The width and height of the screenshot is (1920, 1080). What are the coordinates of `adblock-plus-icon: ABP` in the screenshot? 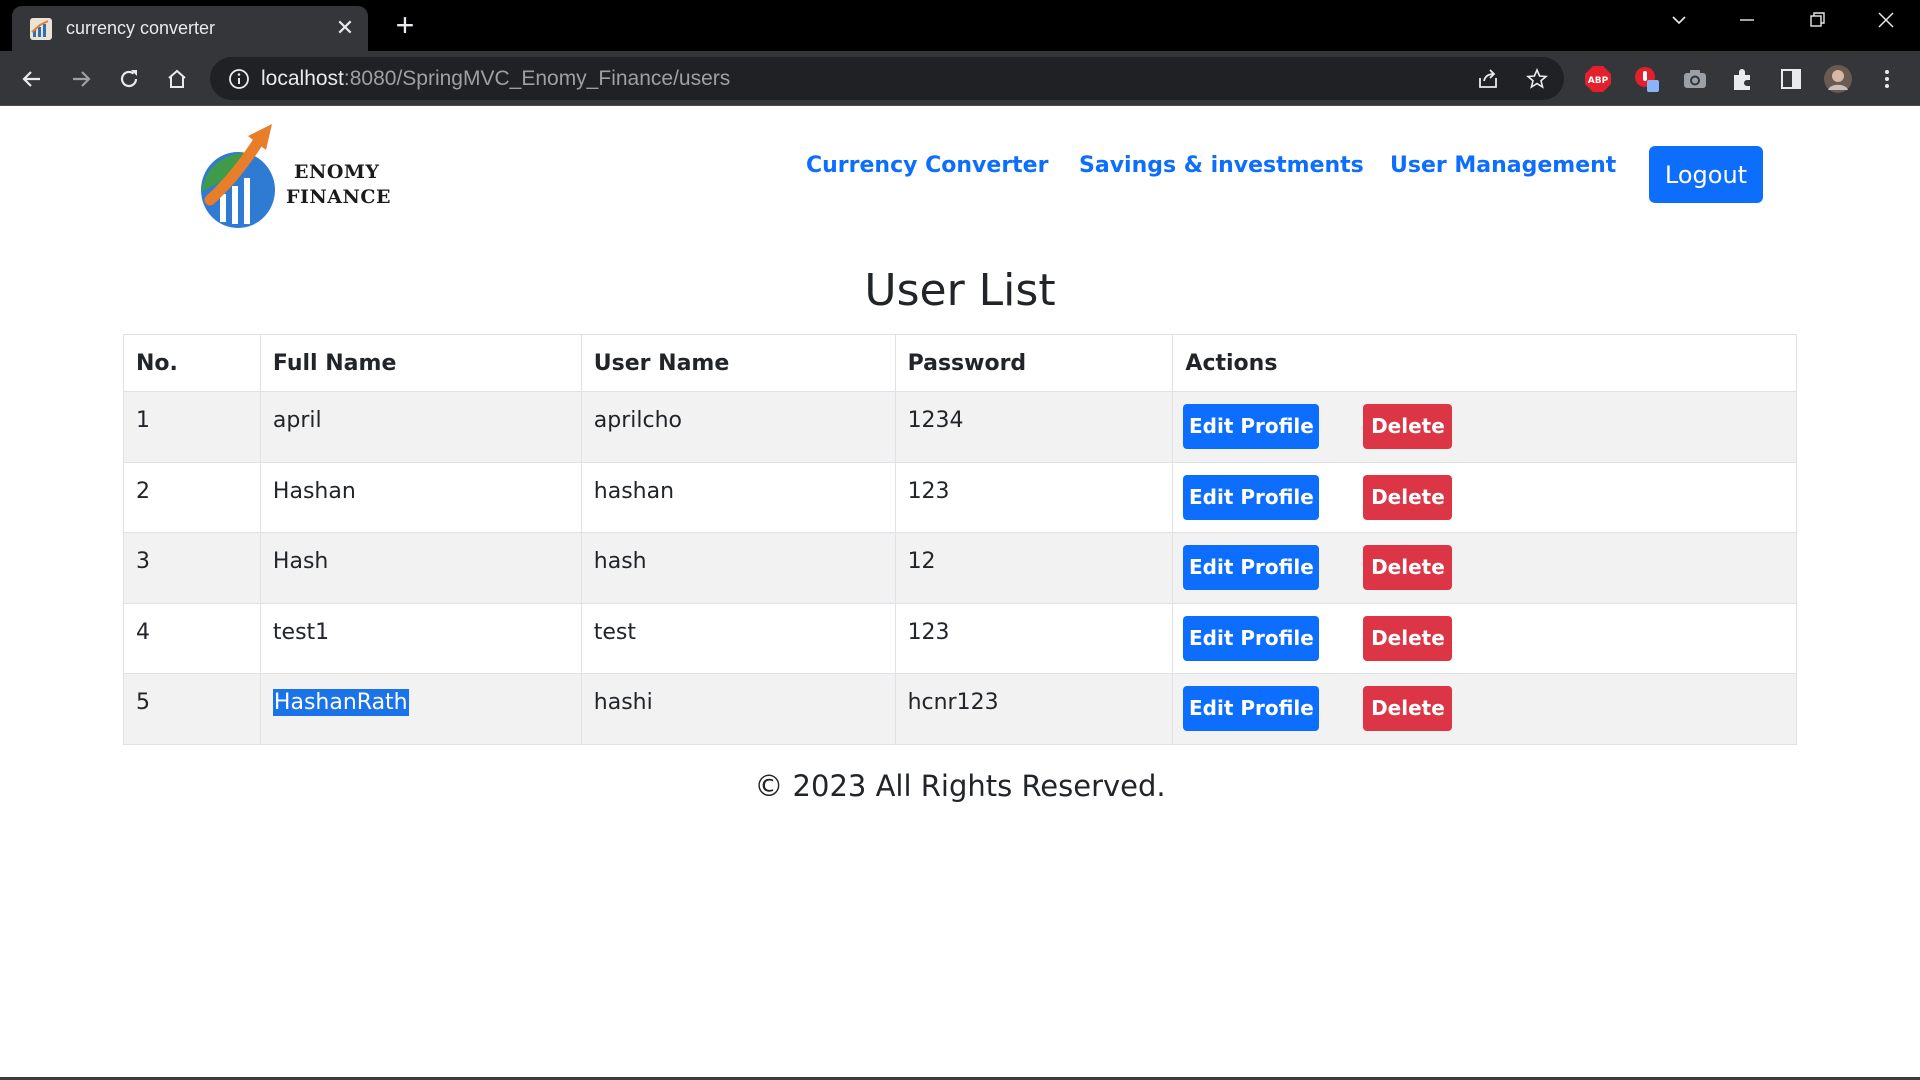 It's located at (1598, 79).